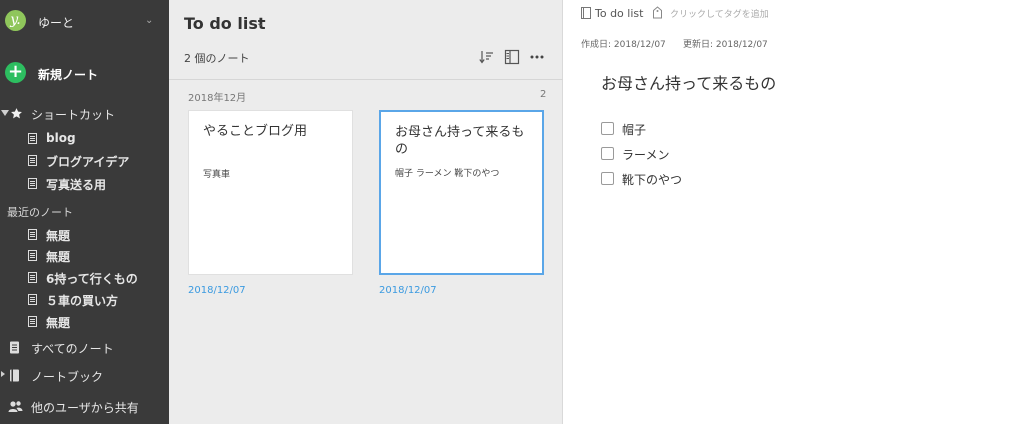 The height and width of the screenshot is (424, 1024). Describe the element at coordinates (56, 23) in the screenshot. I see `account-name: ゆーと` at that location.